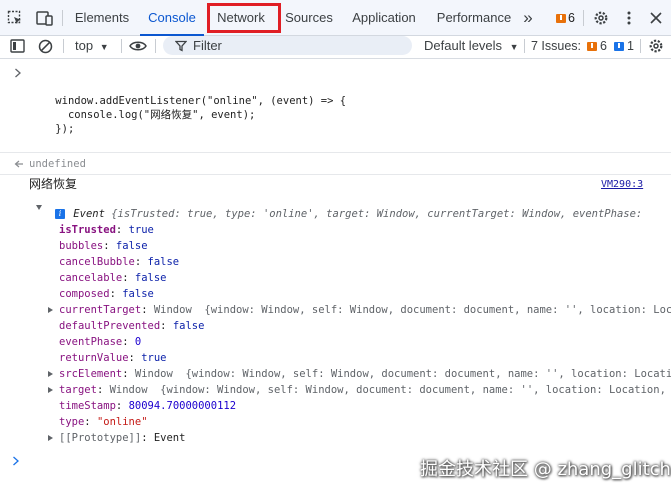 The width and height of the screenshot is (671, 494). I want to click on clear-console-button, so click(45, 46).